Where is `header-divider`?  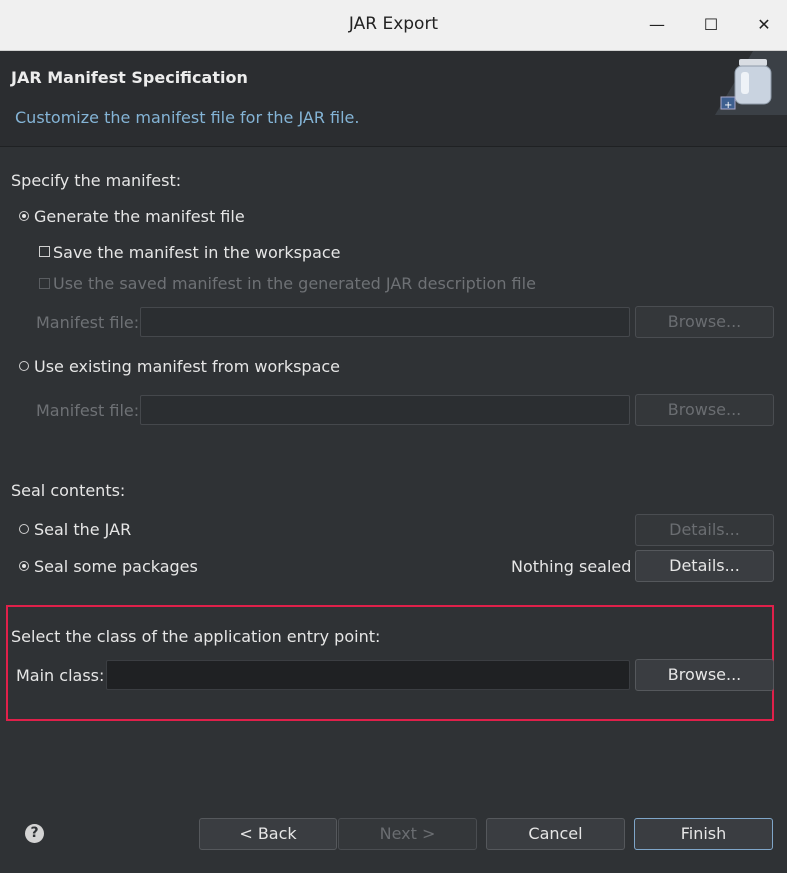 header-divider is located at coordinates (393, 146).